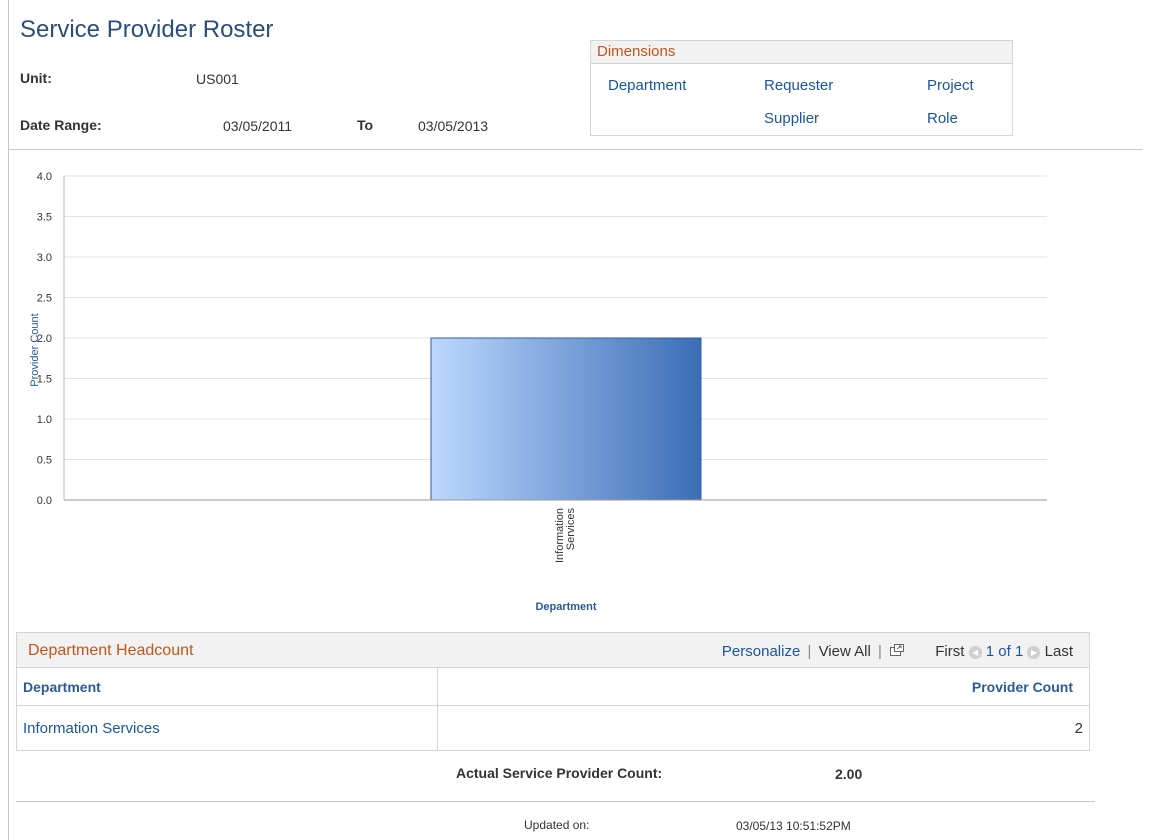 This screenshot has height=840, width=1154. Describe the element at coordinates (975, 652) in the screenshot. I see `previous-icon: ◀` at that location.